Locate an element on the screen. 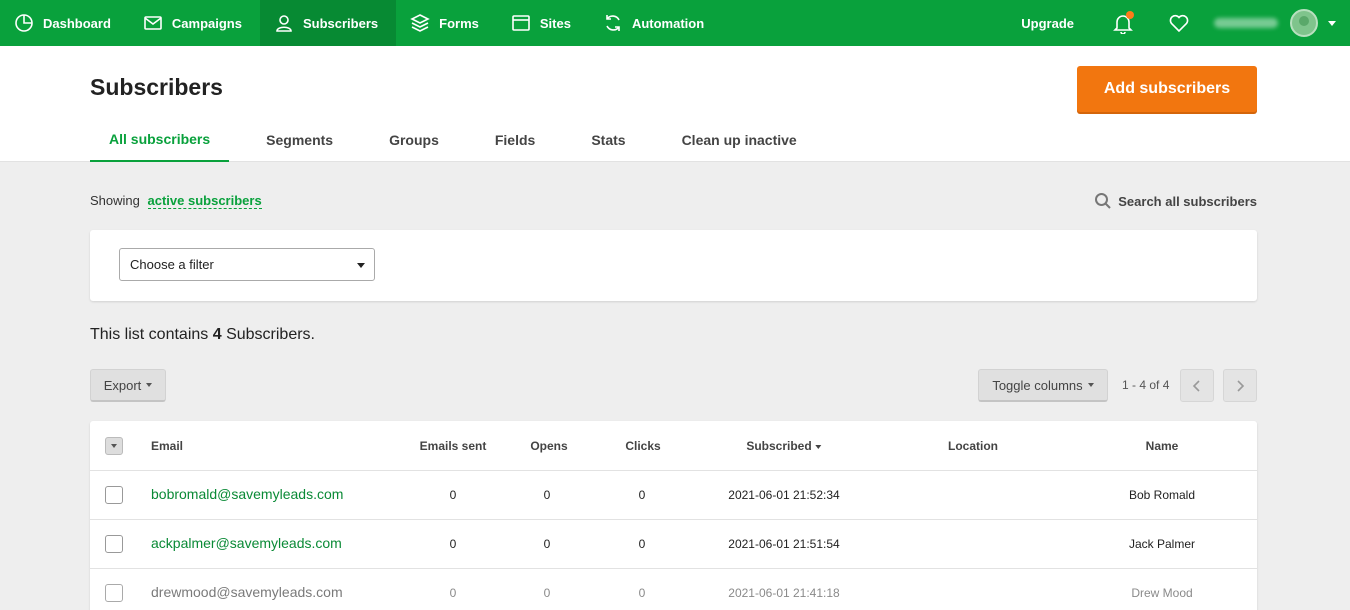 This screenshot has width=1350, height=610. export-label: Export is located at coordinates (122, 385).